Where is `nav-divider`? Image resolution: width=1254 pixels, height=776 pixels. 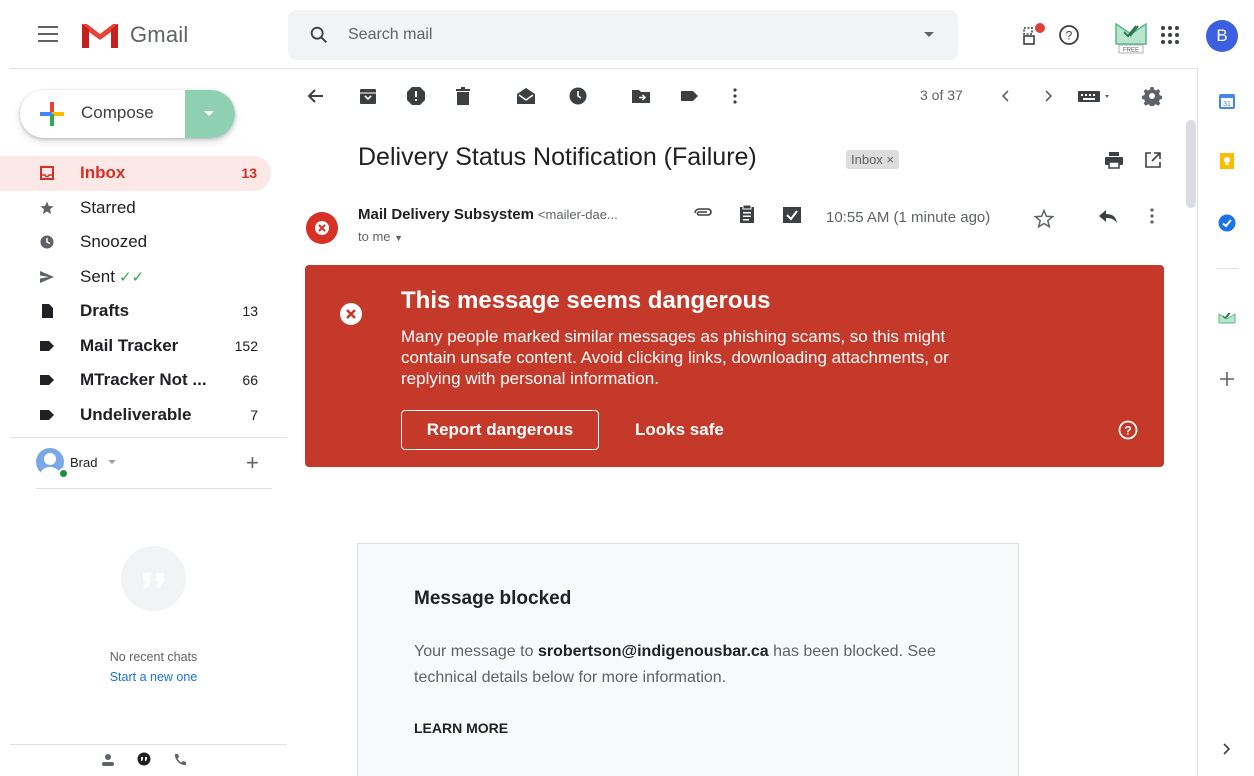 nav-divider is located at coordinates (148, 437).